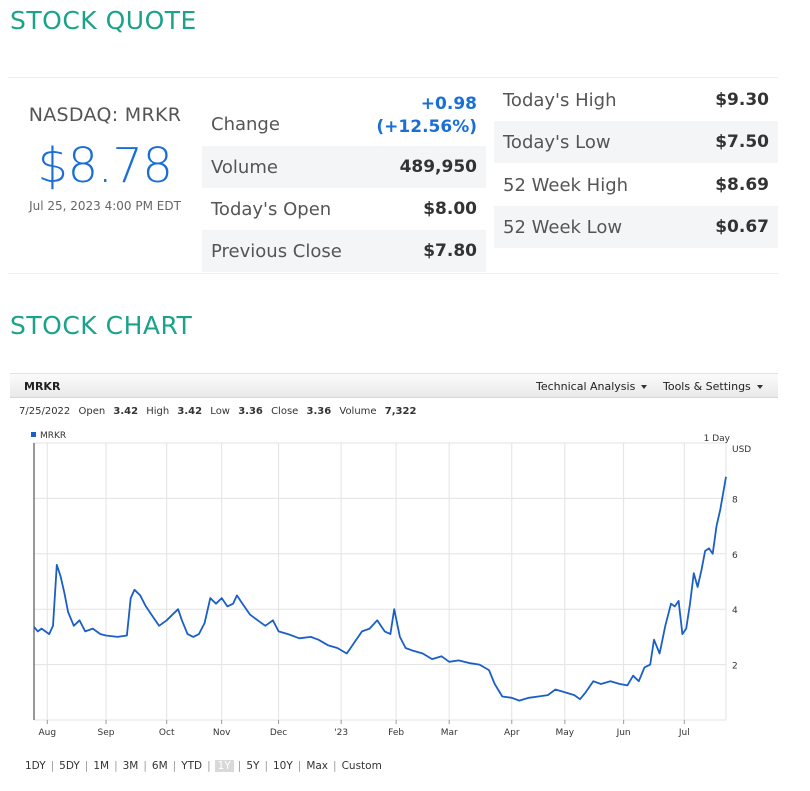 The width and height of the screenshot is (810, 791). What do you see at coordinates (191, 766) in the screenshot?
I see `range-ytd-button: YTD` at bounding box center [191, 766].